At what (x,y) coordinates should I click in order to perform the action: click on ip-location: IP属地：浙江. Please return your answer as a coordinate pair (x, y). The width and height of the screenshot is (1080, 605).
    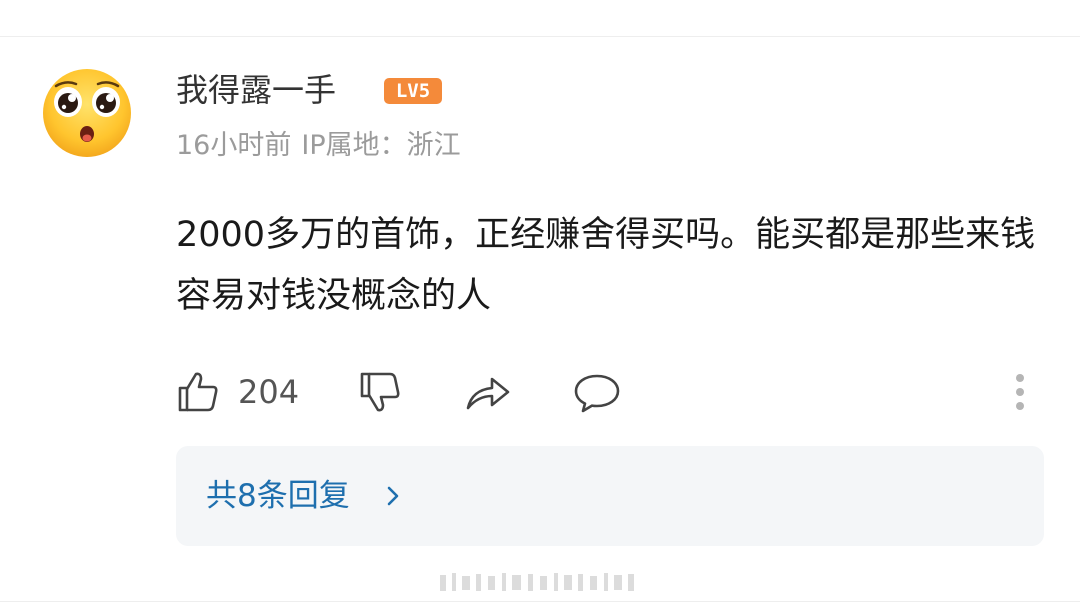
    Looking at the image, I should click on (381, 145).